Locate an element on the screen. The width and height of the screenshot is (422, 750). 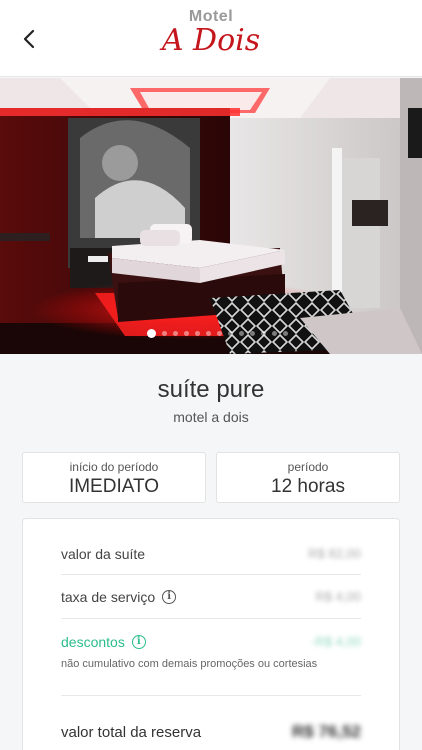
info-icon: i is located at coordinates (169, 597).